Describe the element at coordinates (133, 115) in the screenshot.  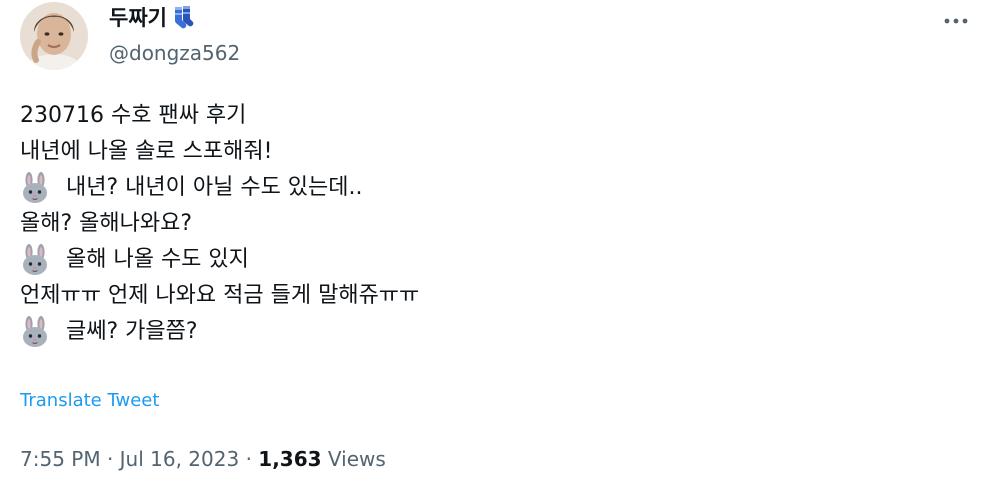
I see `tweet-line-text: 230716 수호 팬싸 후기` at that location.